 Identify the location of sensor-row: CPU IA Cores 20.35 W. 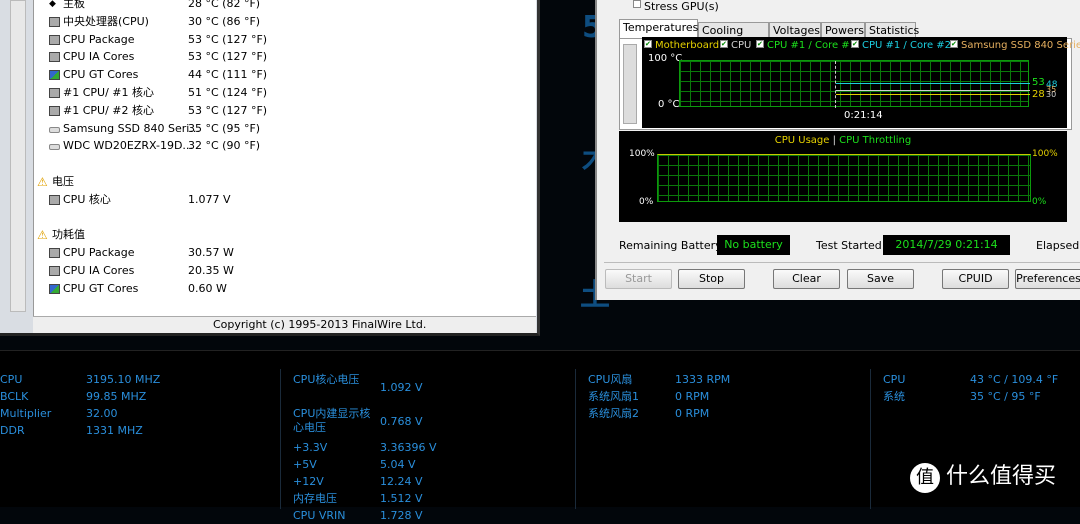
(274, 271).